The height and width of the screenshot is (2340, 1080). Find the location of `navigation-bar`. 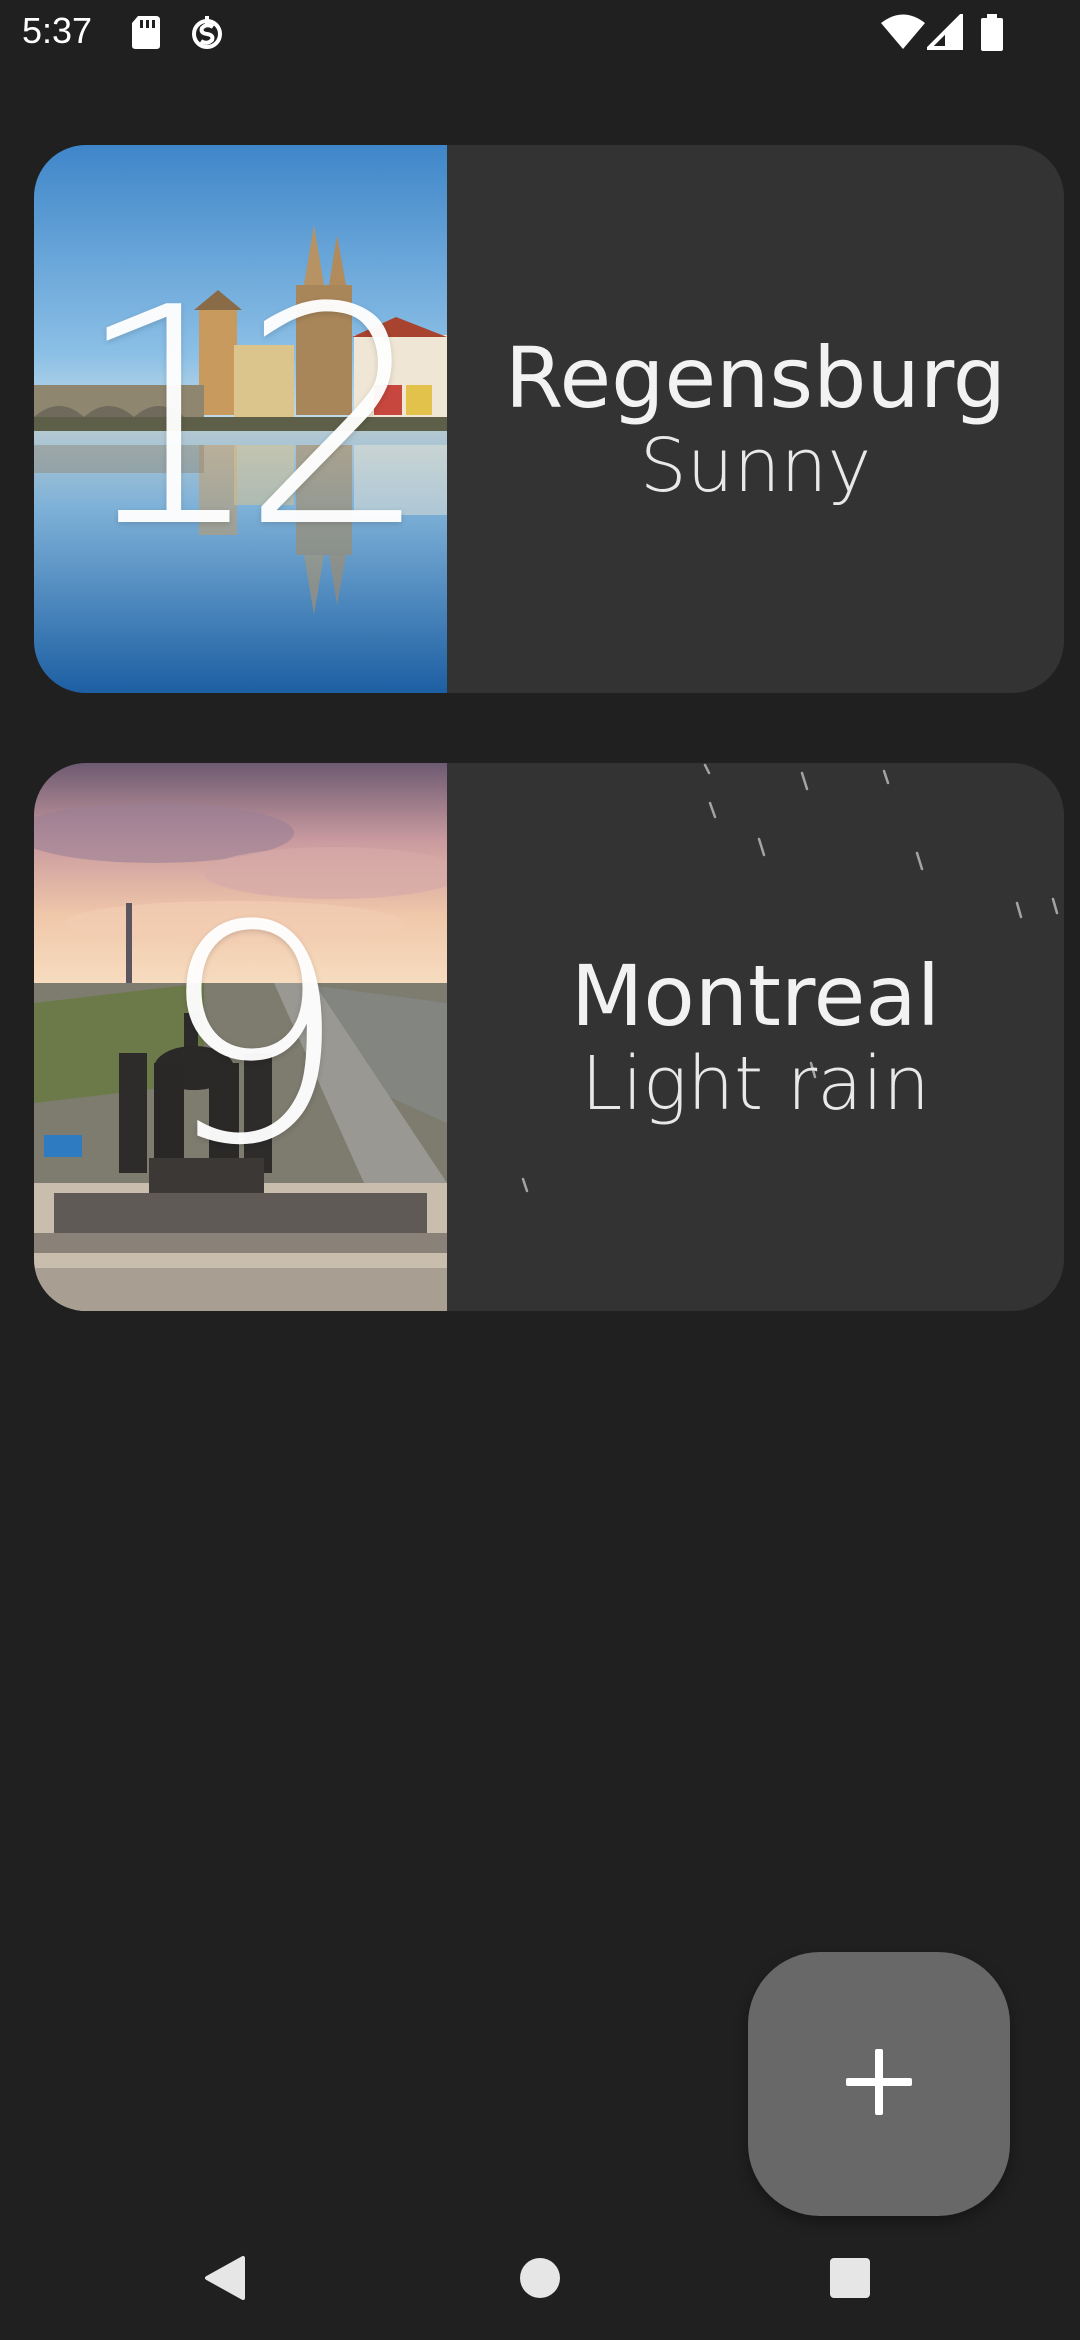

navigation-bar is located at coordinates (540, 2280).